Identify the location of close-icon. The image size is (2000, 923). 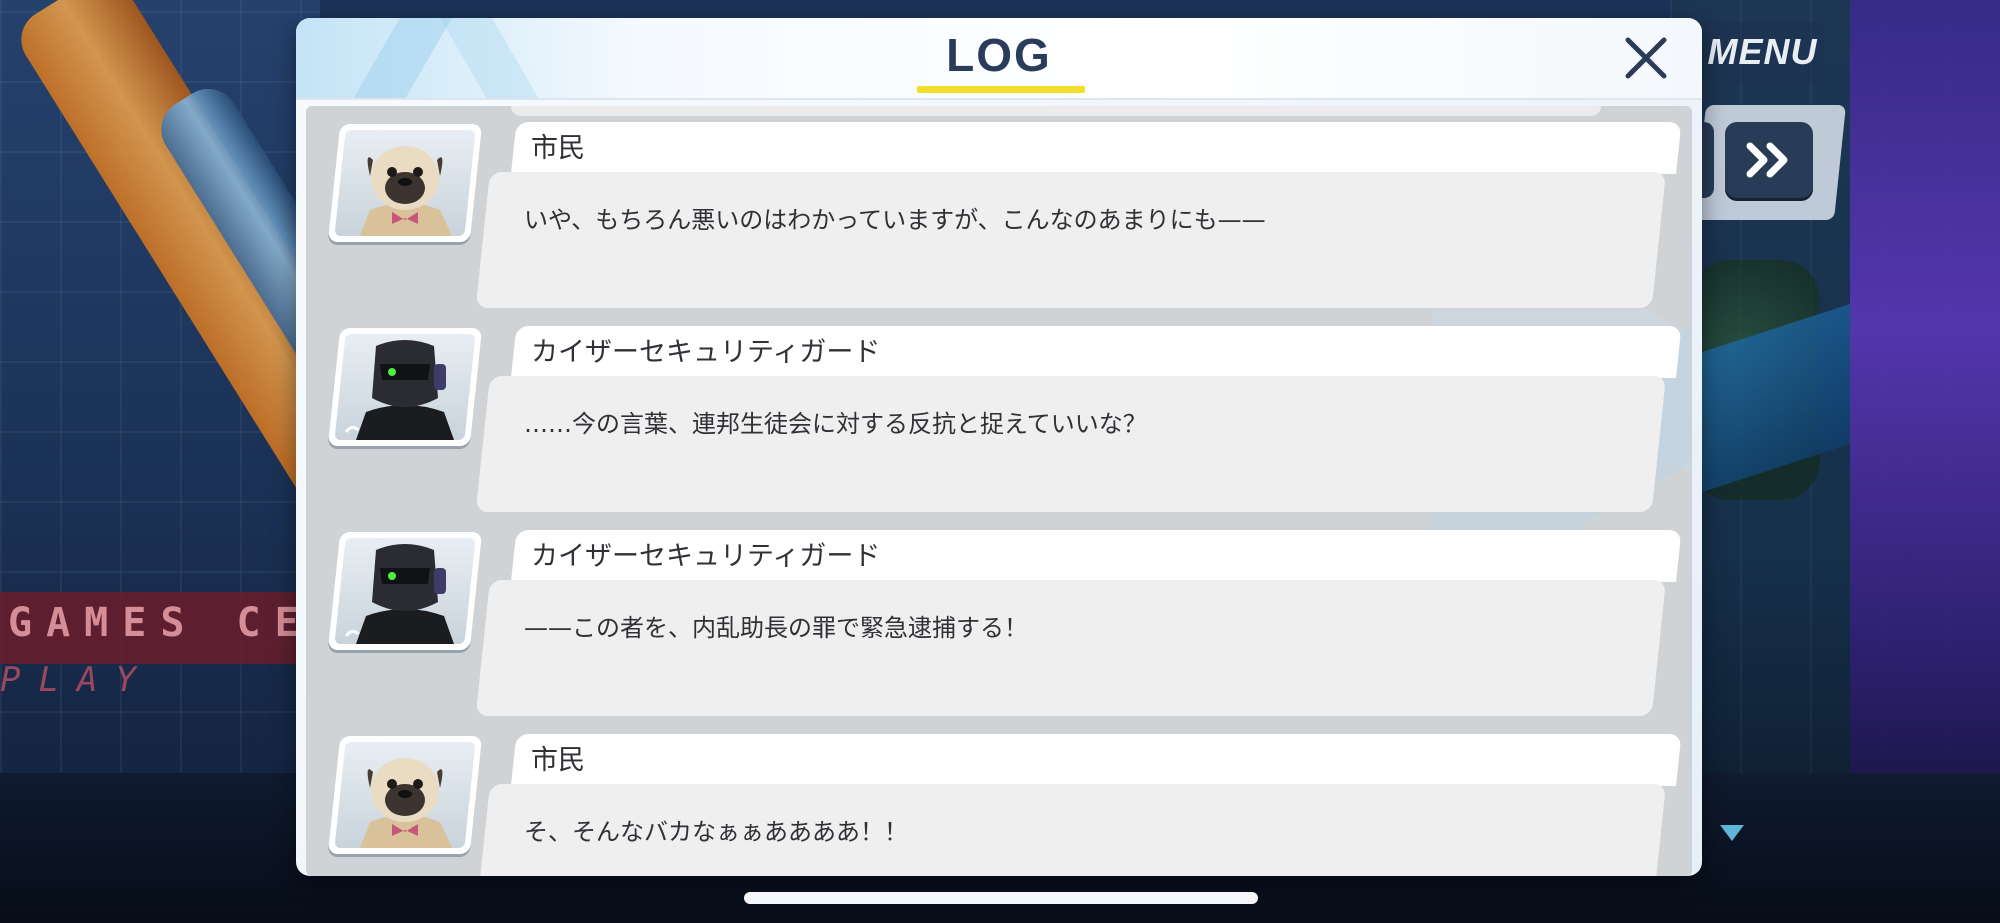
(1646, 58).